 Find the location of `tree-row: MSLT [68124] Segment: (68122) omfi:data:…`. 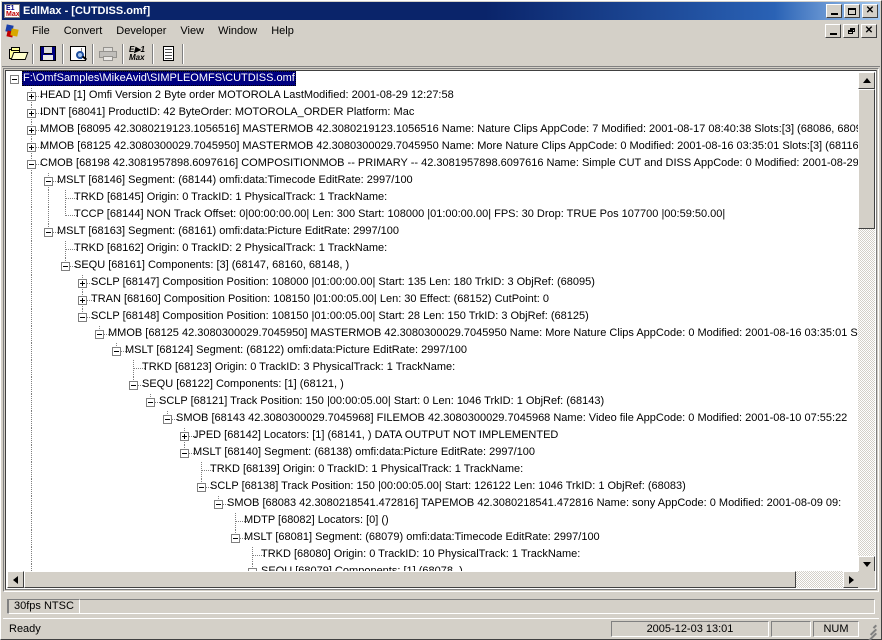

tree-row: MSLT [68124] Segment: (68122) omfi:data:… is located at coordinates (432, 351).